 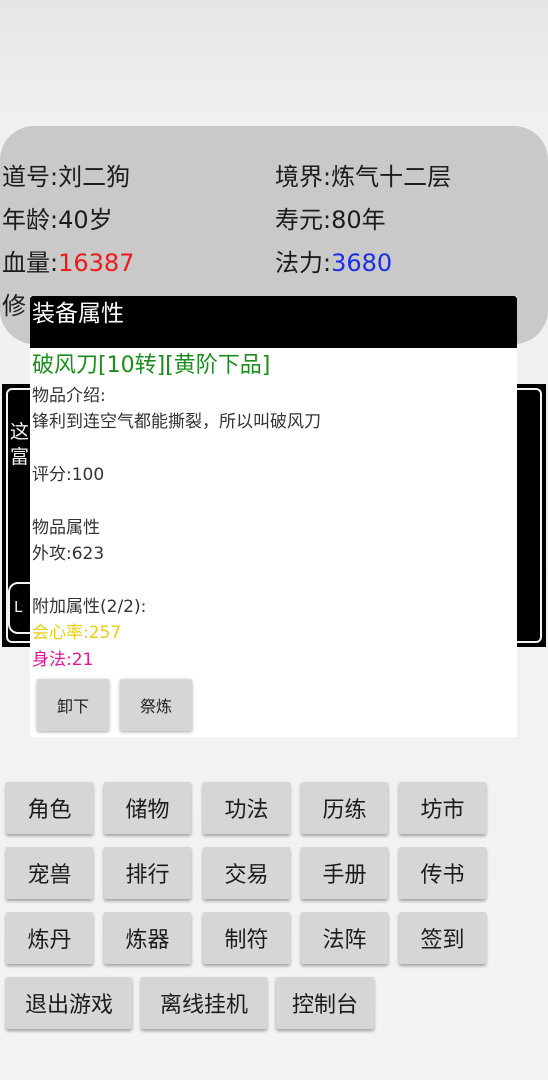 What do you see at coordinates (147, 938) in the screenshot?
I see `menu-button-row3-2: 炼器` at bounding box center [147, 938].